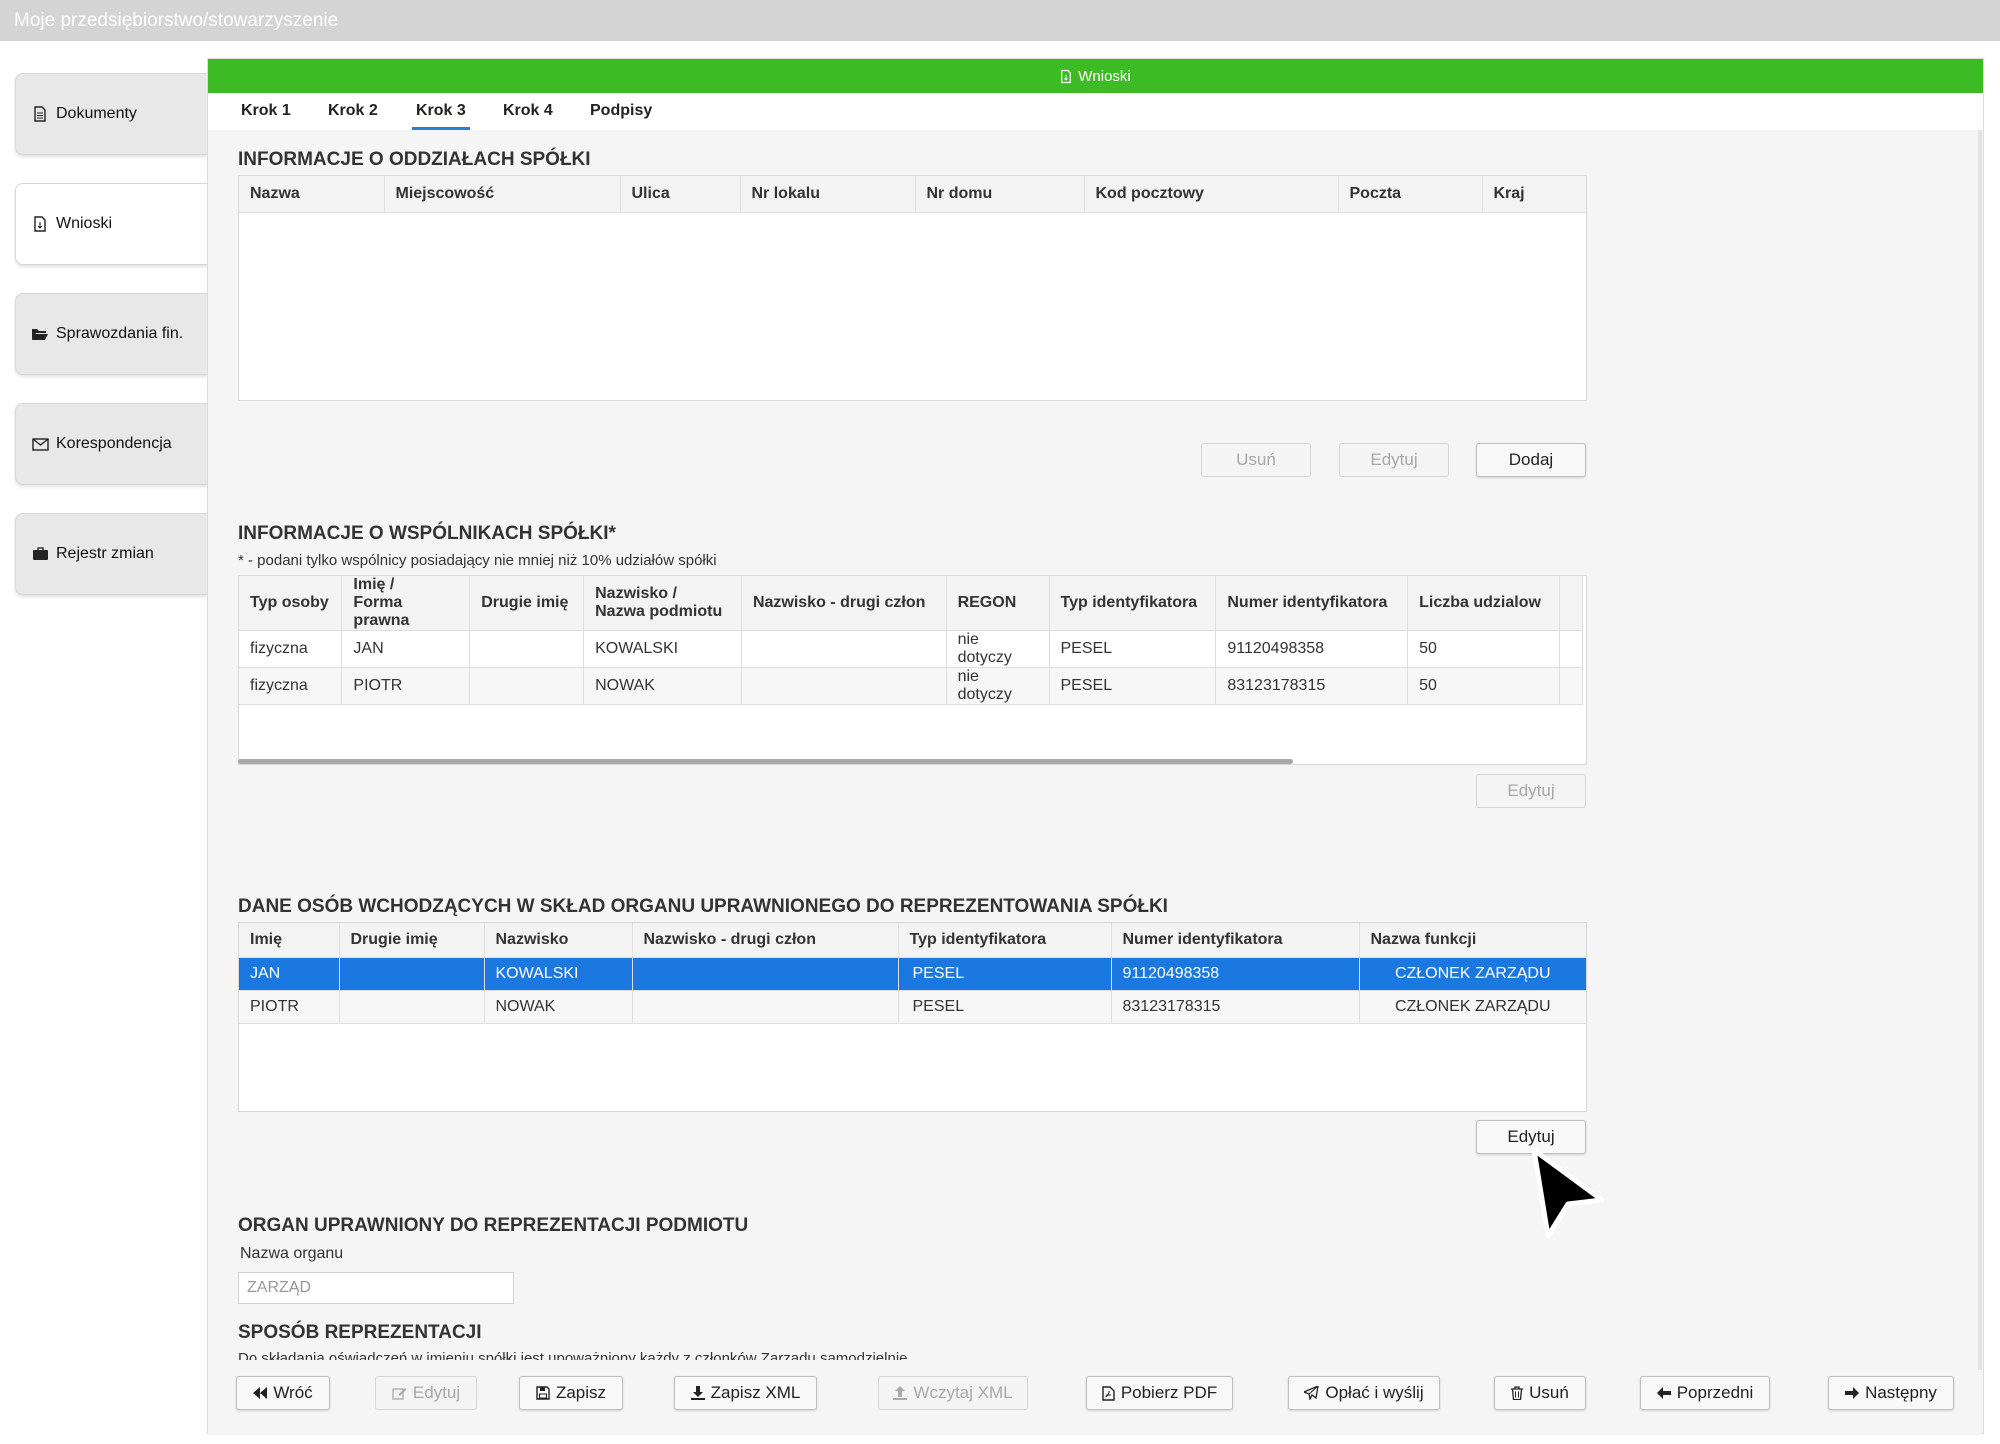 This screenshot has width=2000, height=1444. Describe the element at coordinates (374, 584) in the screenshot. I see `col-header-text: Imię /` at that location.